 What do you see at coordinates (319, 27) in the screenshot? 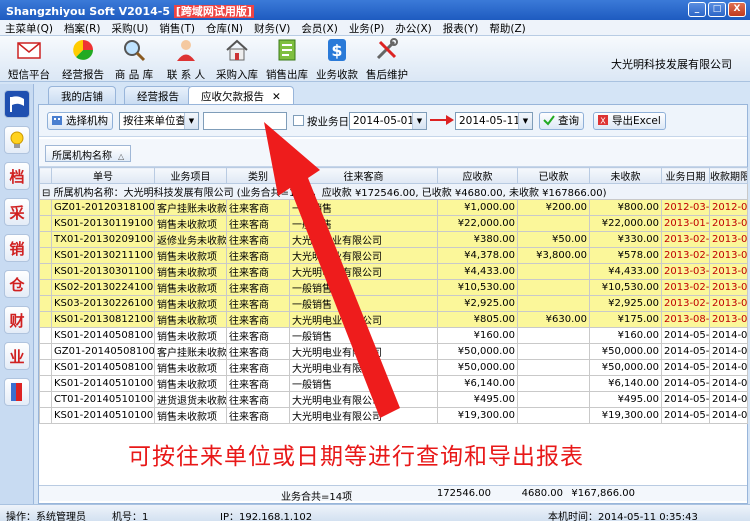
I see `menu-member: 会员(X)` at bounding box center [319, 27].